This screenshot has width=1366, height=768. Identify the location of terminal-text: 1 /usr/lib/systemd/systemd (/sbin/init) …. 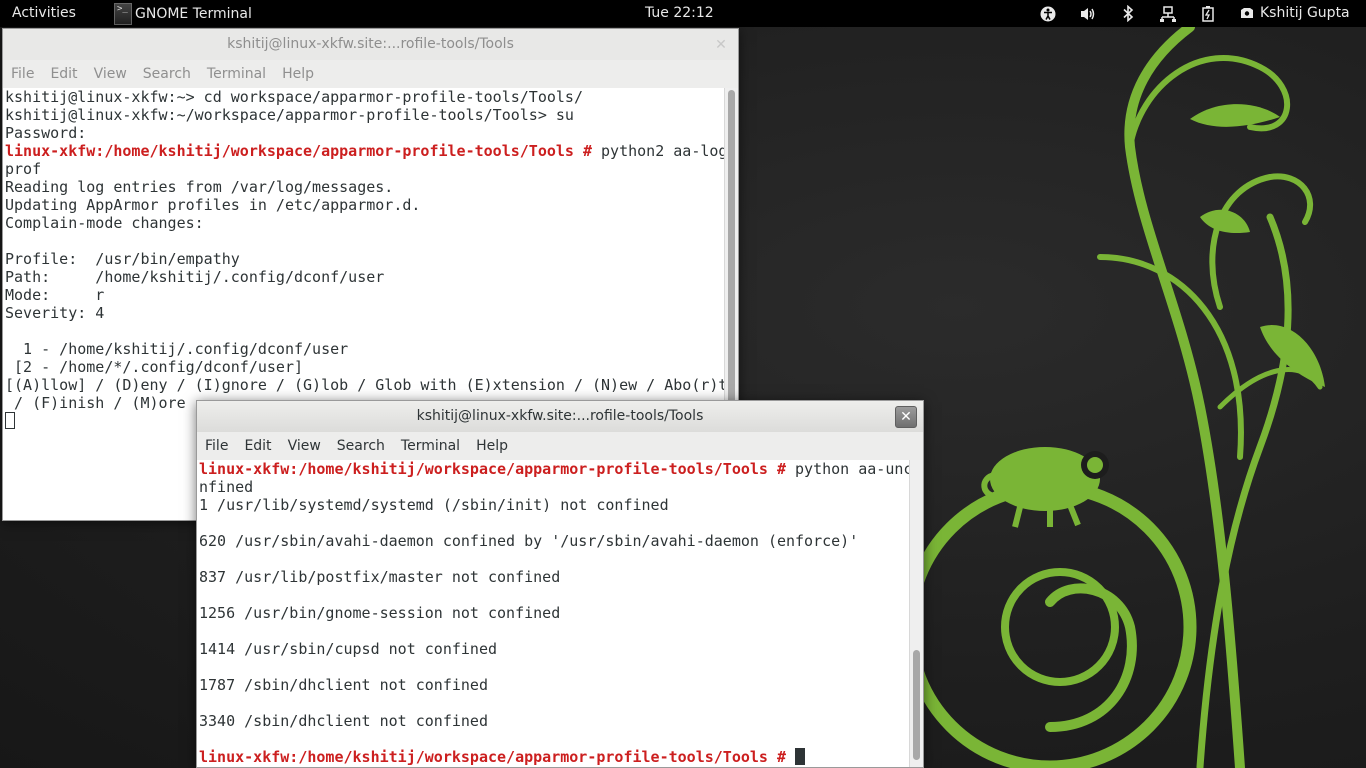
(434, 505).